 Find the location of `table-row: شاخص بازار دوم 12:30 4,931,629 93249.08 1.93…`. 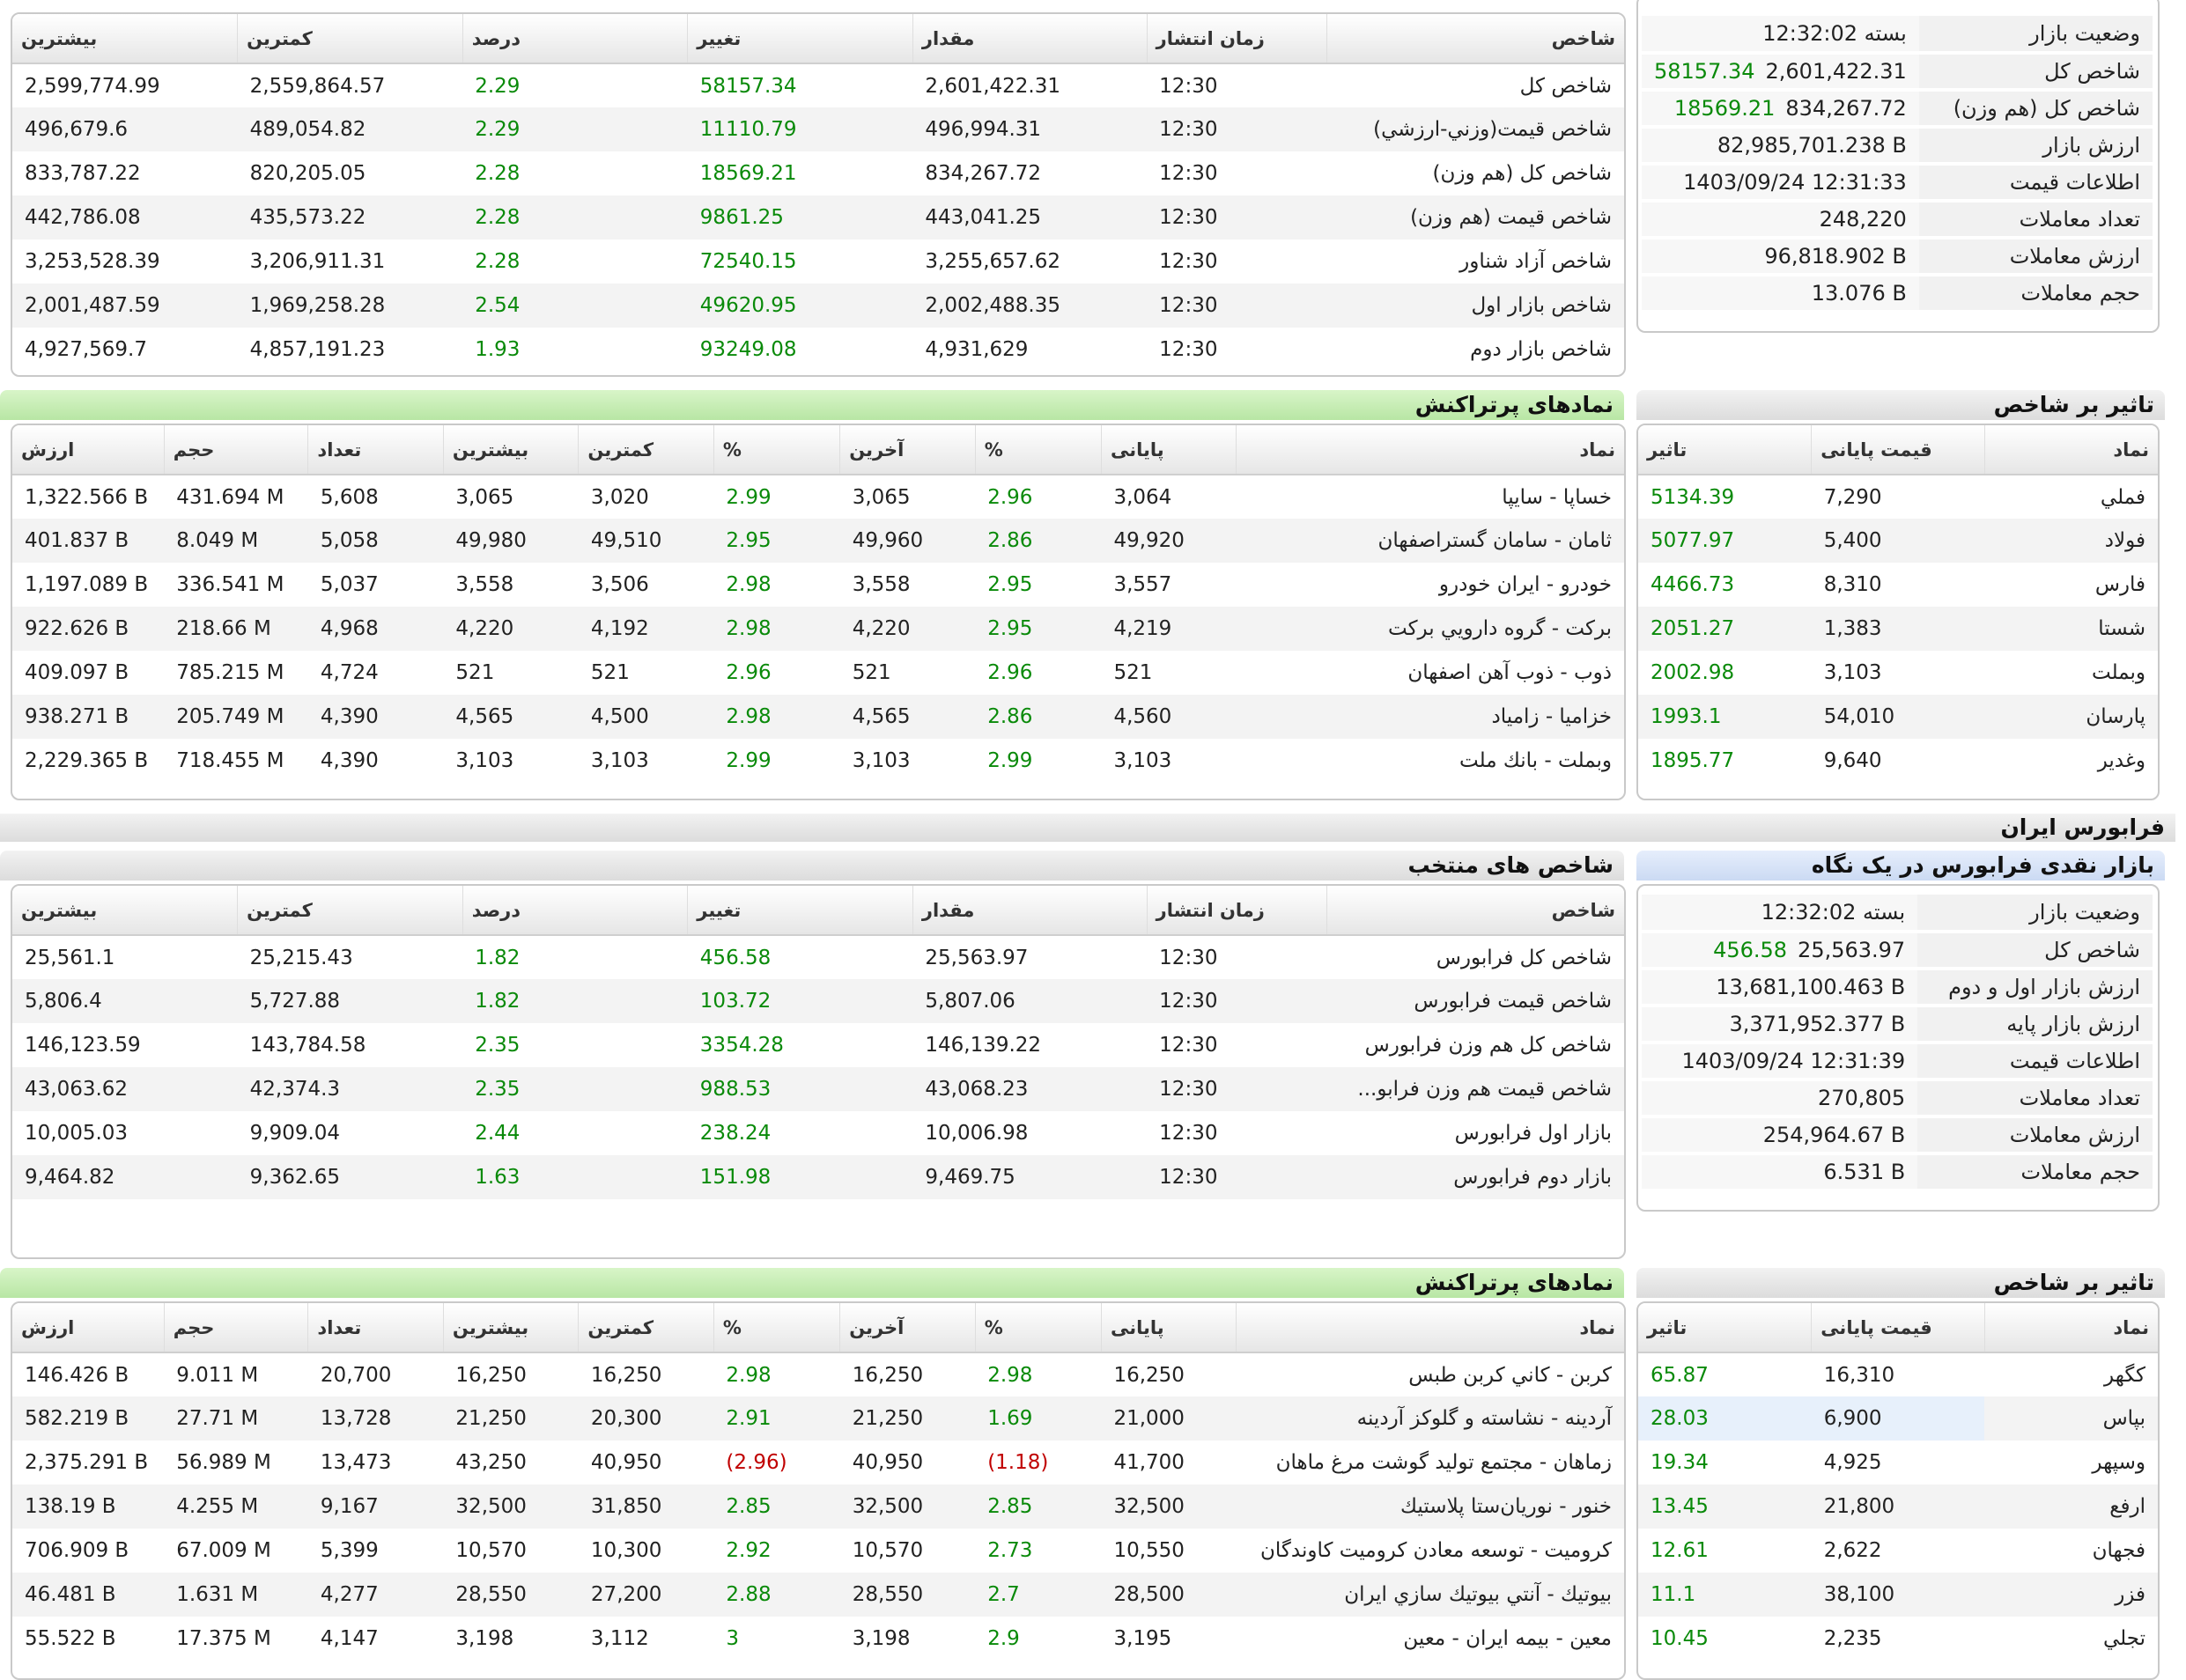

table-row: شاخص بازار دوم 12:30 4,931,629 93249.08 1.93… is located at coordinates (818, 350).